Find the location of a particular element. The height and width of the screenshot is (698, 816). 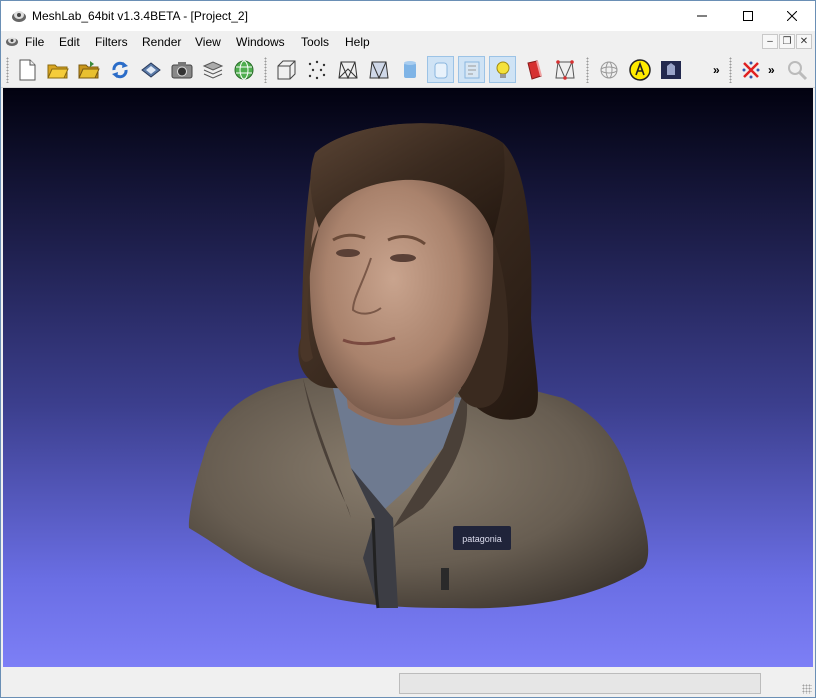

bounding-box-button is located at coordinates (285, 69).